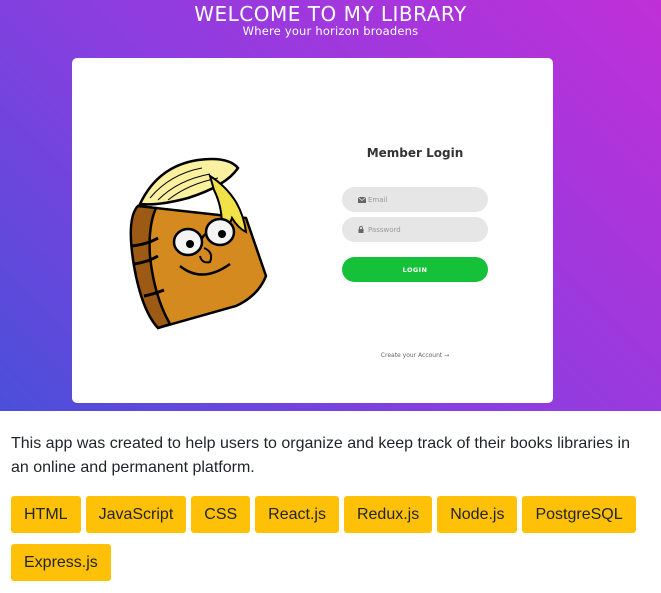 Image resolution: width=661 pixels, height=593 pixels. What do you see at coordinates (330, 31) in the screenshot?
I see `hero-subtitle: Where your horizon broadens` at bounding box center [330, 31].